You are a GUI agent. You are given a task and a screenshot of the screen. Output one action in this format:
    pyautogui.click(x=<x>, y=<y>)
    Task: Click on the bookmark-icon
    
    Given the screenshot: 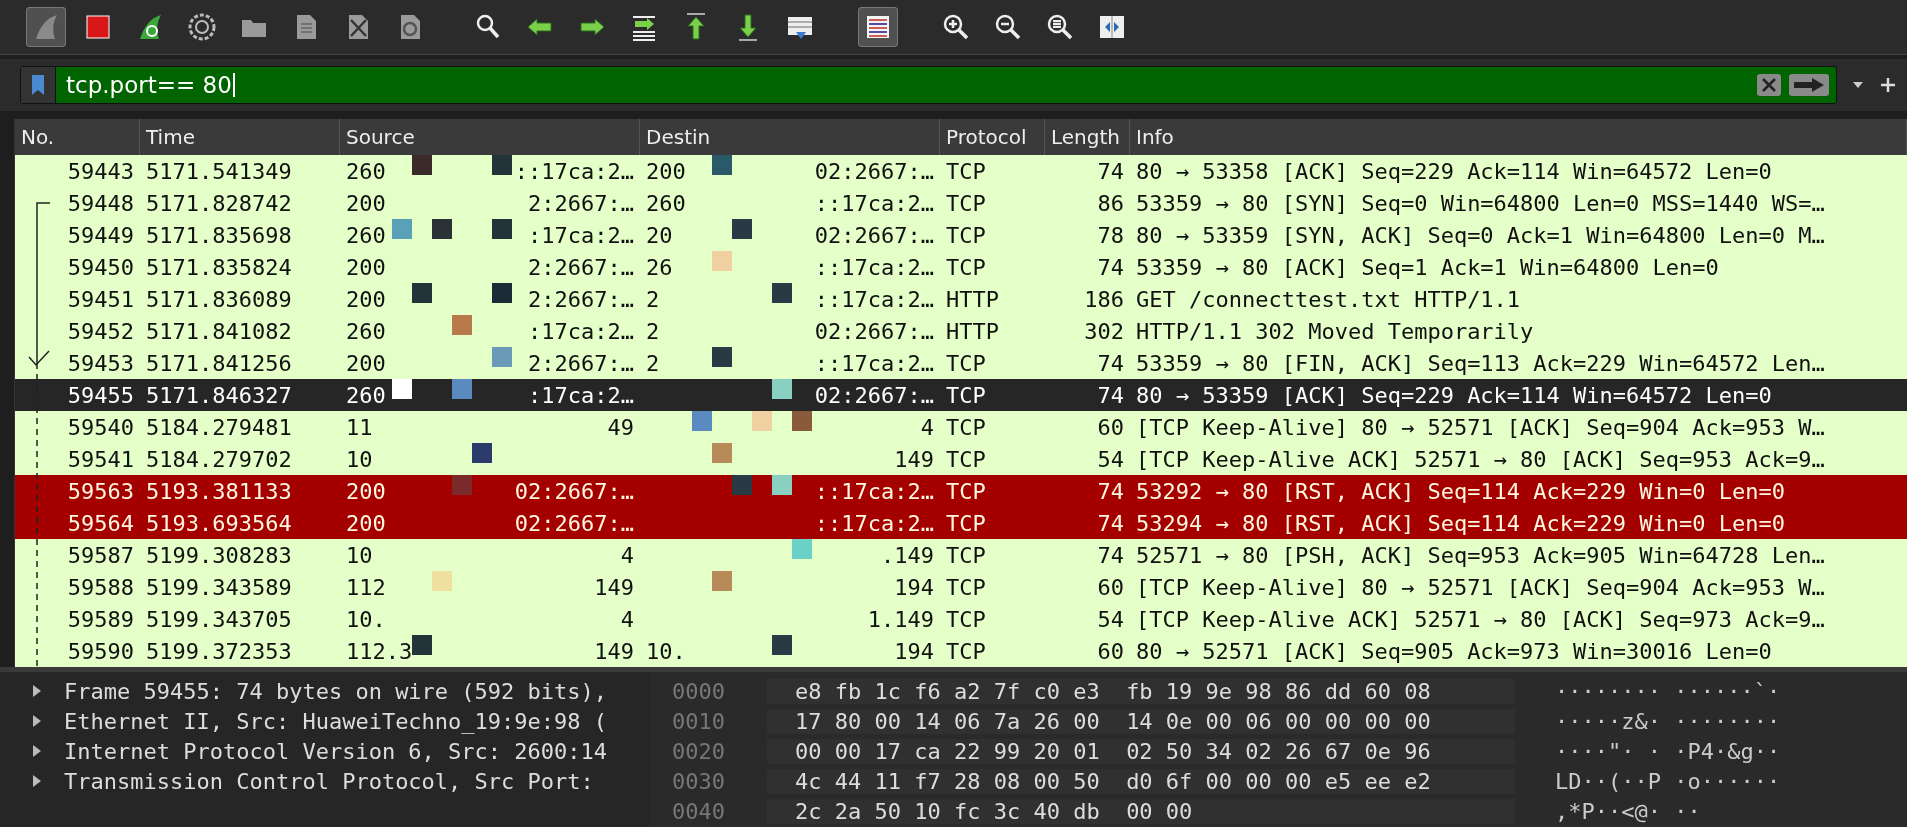 What is the action you would take?
    pyautogui.click(x=38, y=85)
    